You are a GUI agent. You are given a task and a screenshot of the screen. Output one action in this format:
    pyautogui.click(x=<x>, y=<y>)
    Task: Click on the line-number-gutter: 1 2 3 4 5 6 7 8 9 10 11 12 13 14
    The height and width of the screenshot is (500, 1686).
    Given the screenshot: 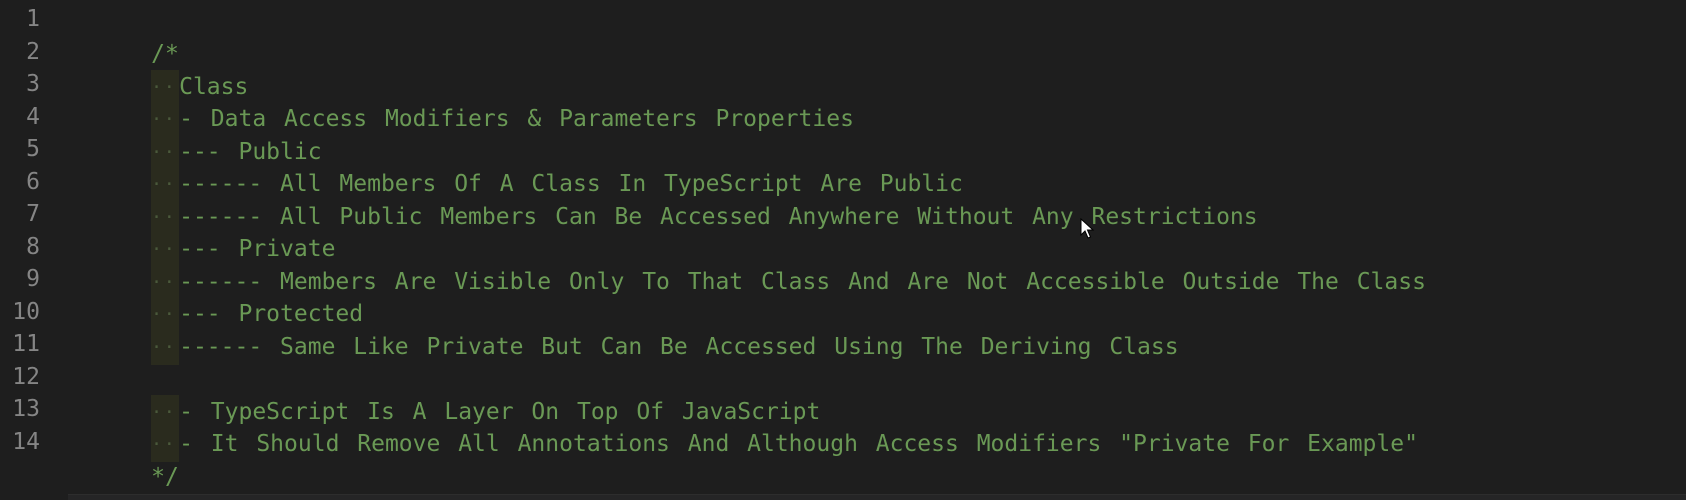 What is the action you would take?
    pyautogui.click(x=31, y=250)
    